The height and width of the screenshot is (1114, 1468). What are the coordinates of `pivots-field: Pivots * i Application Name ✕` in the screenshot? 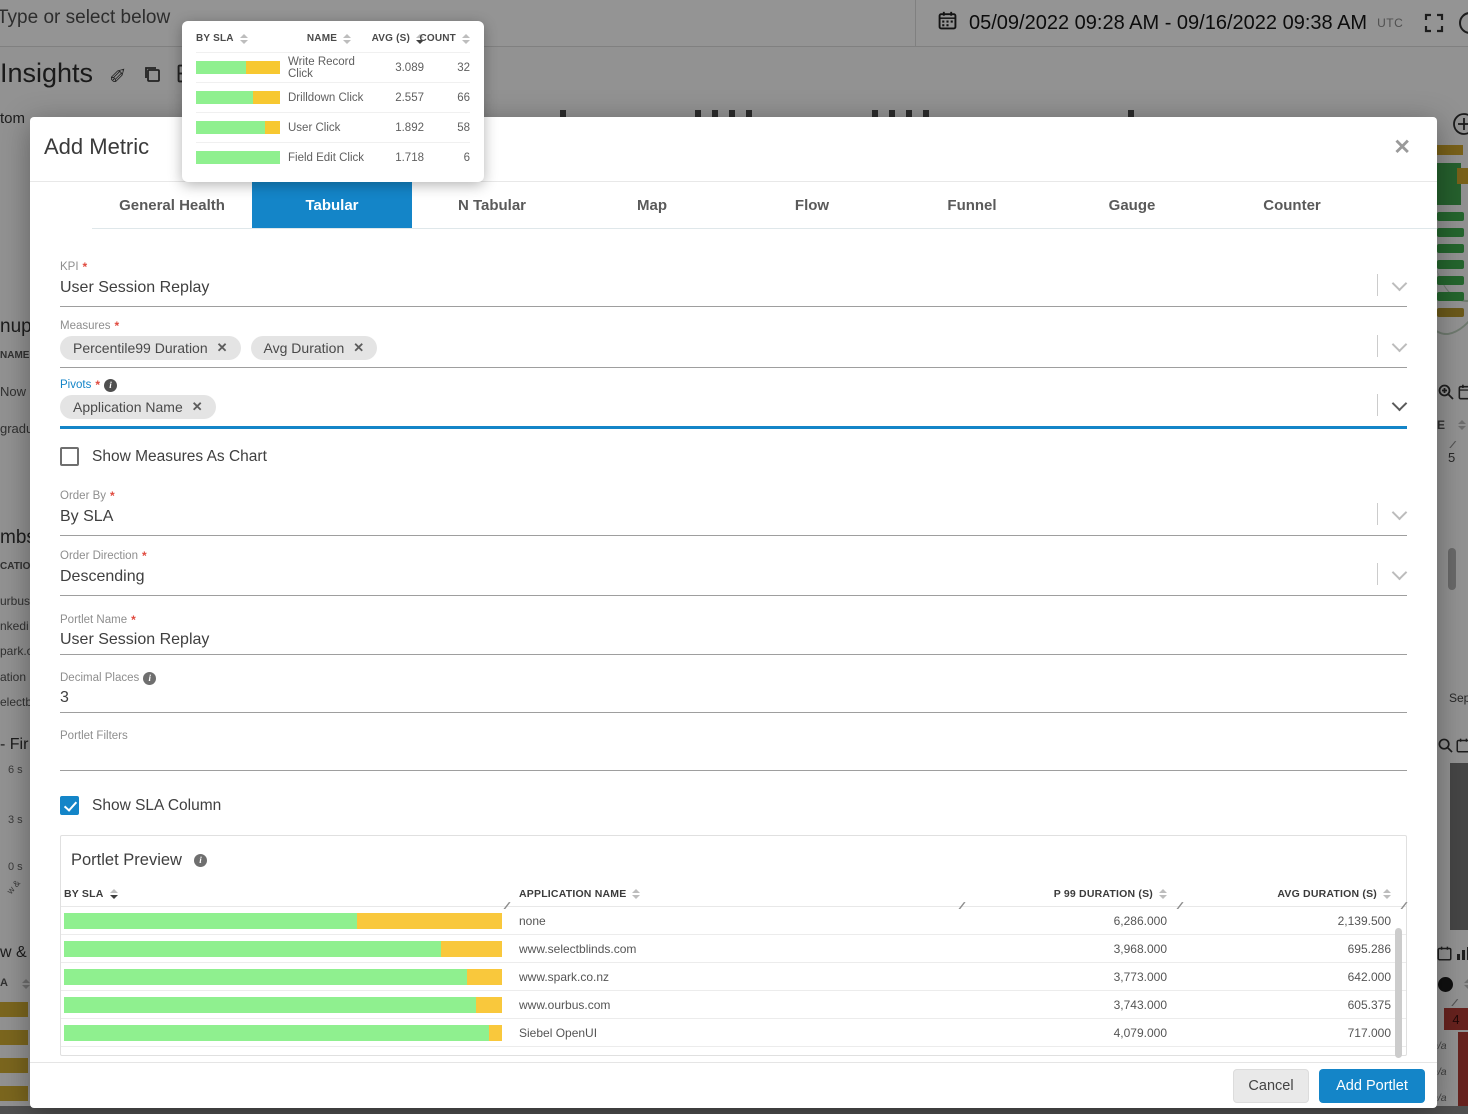 It's located at (734, 403).